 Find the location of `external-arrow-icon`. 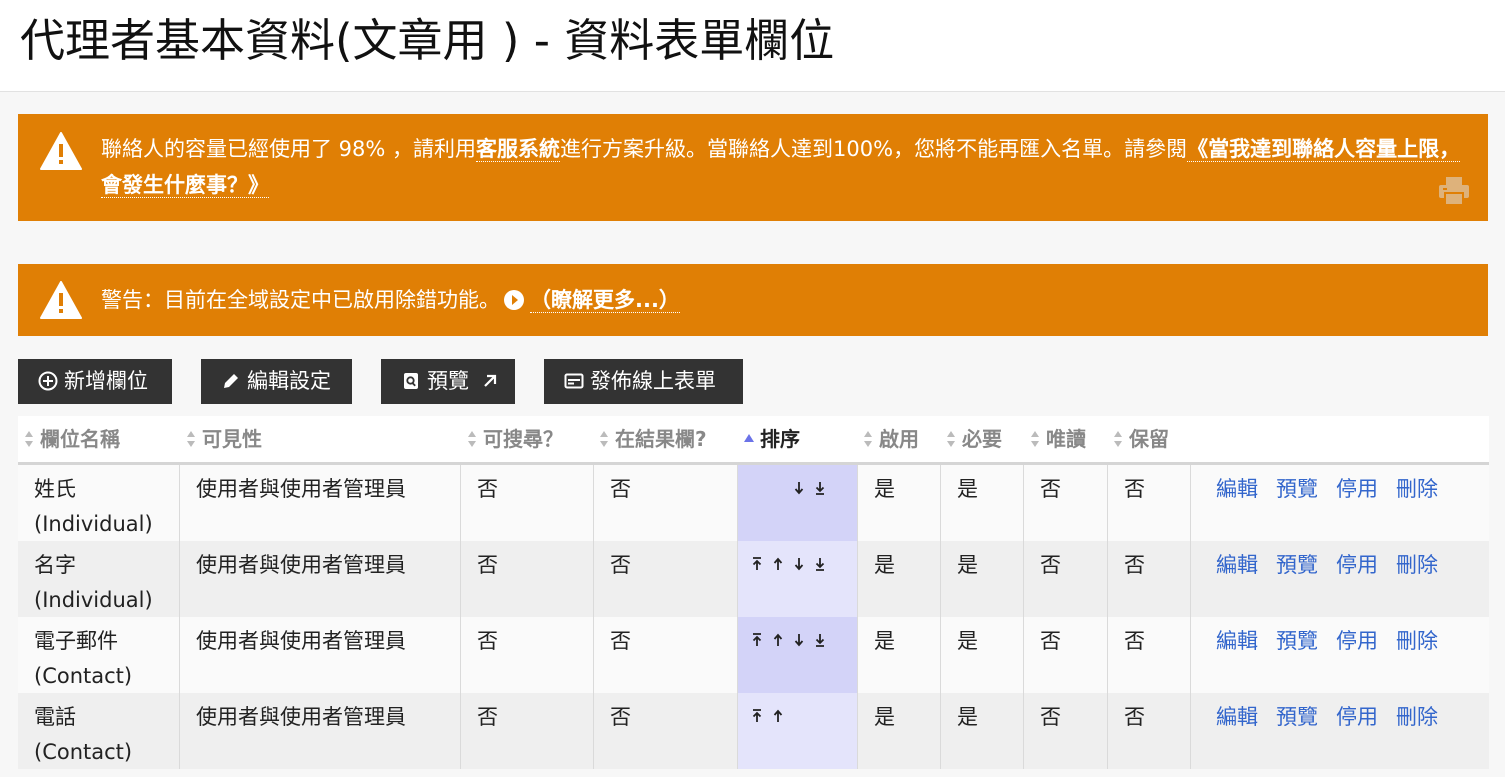

external-arrow-icon is located at coordinates (489, 380).